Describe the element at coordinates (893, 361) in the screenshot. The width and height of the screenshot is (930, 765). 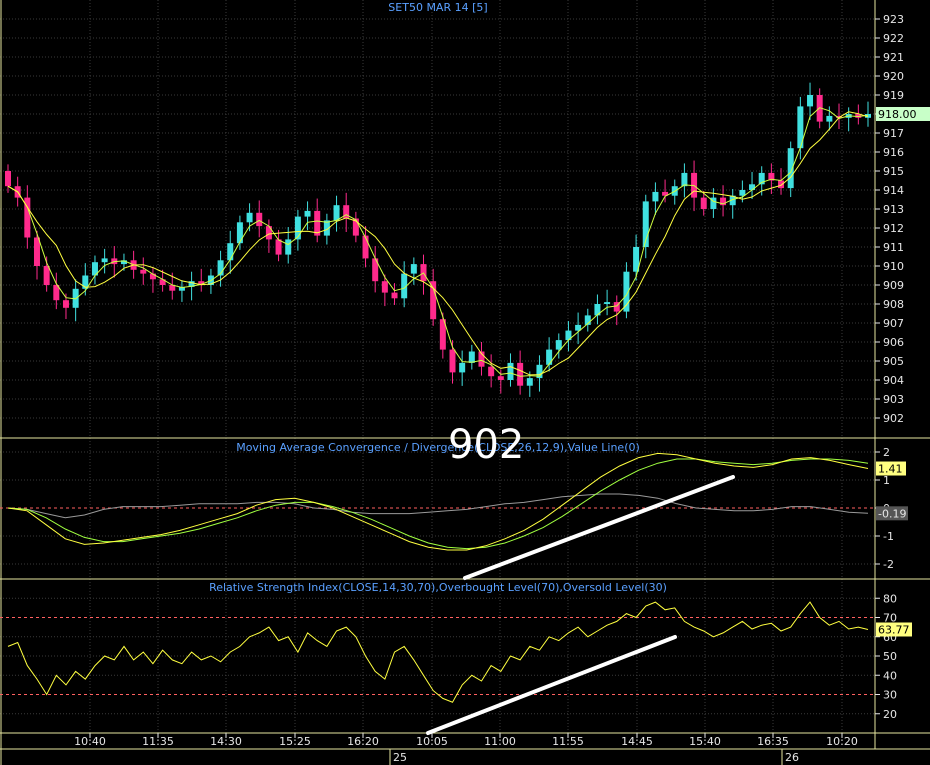
I see `y-tick-label: 905` at that location.